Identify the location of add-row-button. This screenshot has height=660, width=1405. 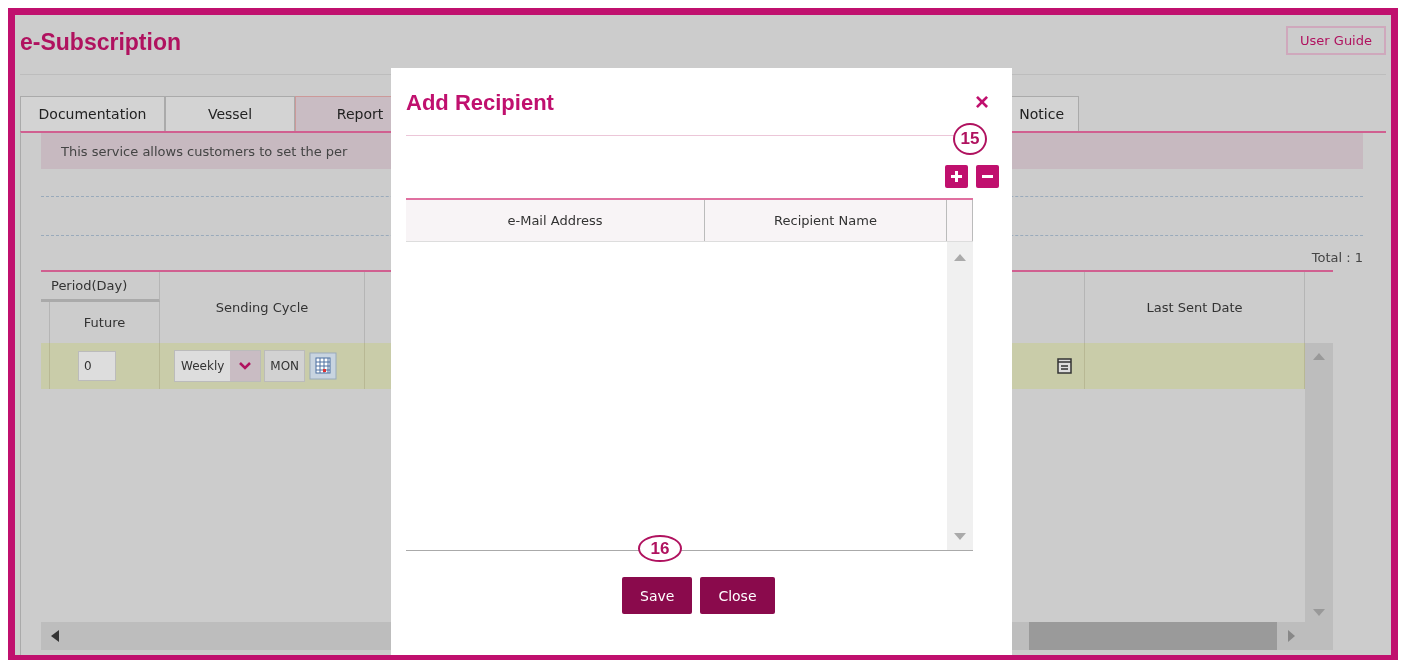
(956, 176).